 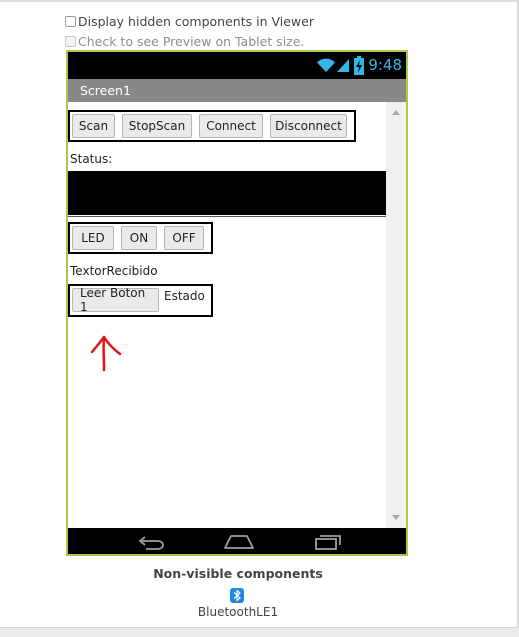 I want to click on top-divider, so click(x=259, y=1).